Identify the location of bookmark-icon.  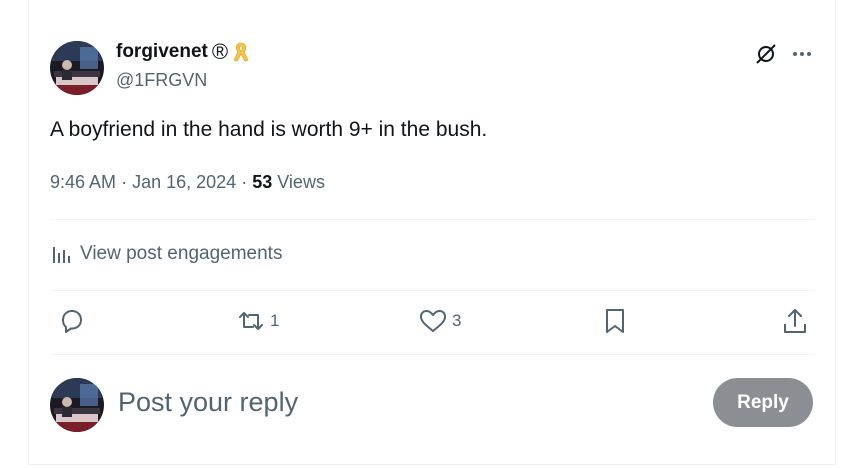
(615, 321).